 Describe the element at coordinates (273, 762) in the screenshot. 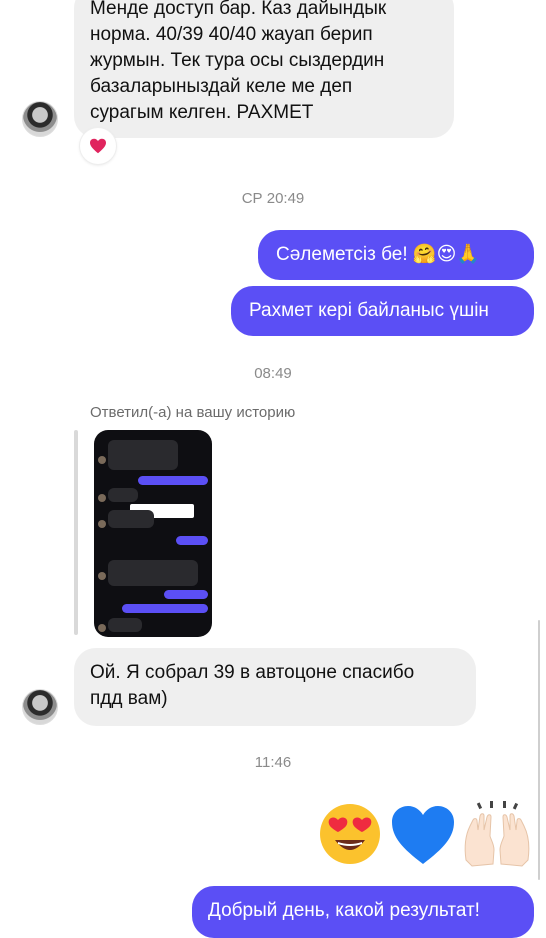

I see `timestamp-3: 11:46` at that location.